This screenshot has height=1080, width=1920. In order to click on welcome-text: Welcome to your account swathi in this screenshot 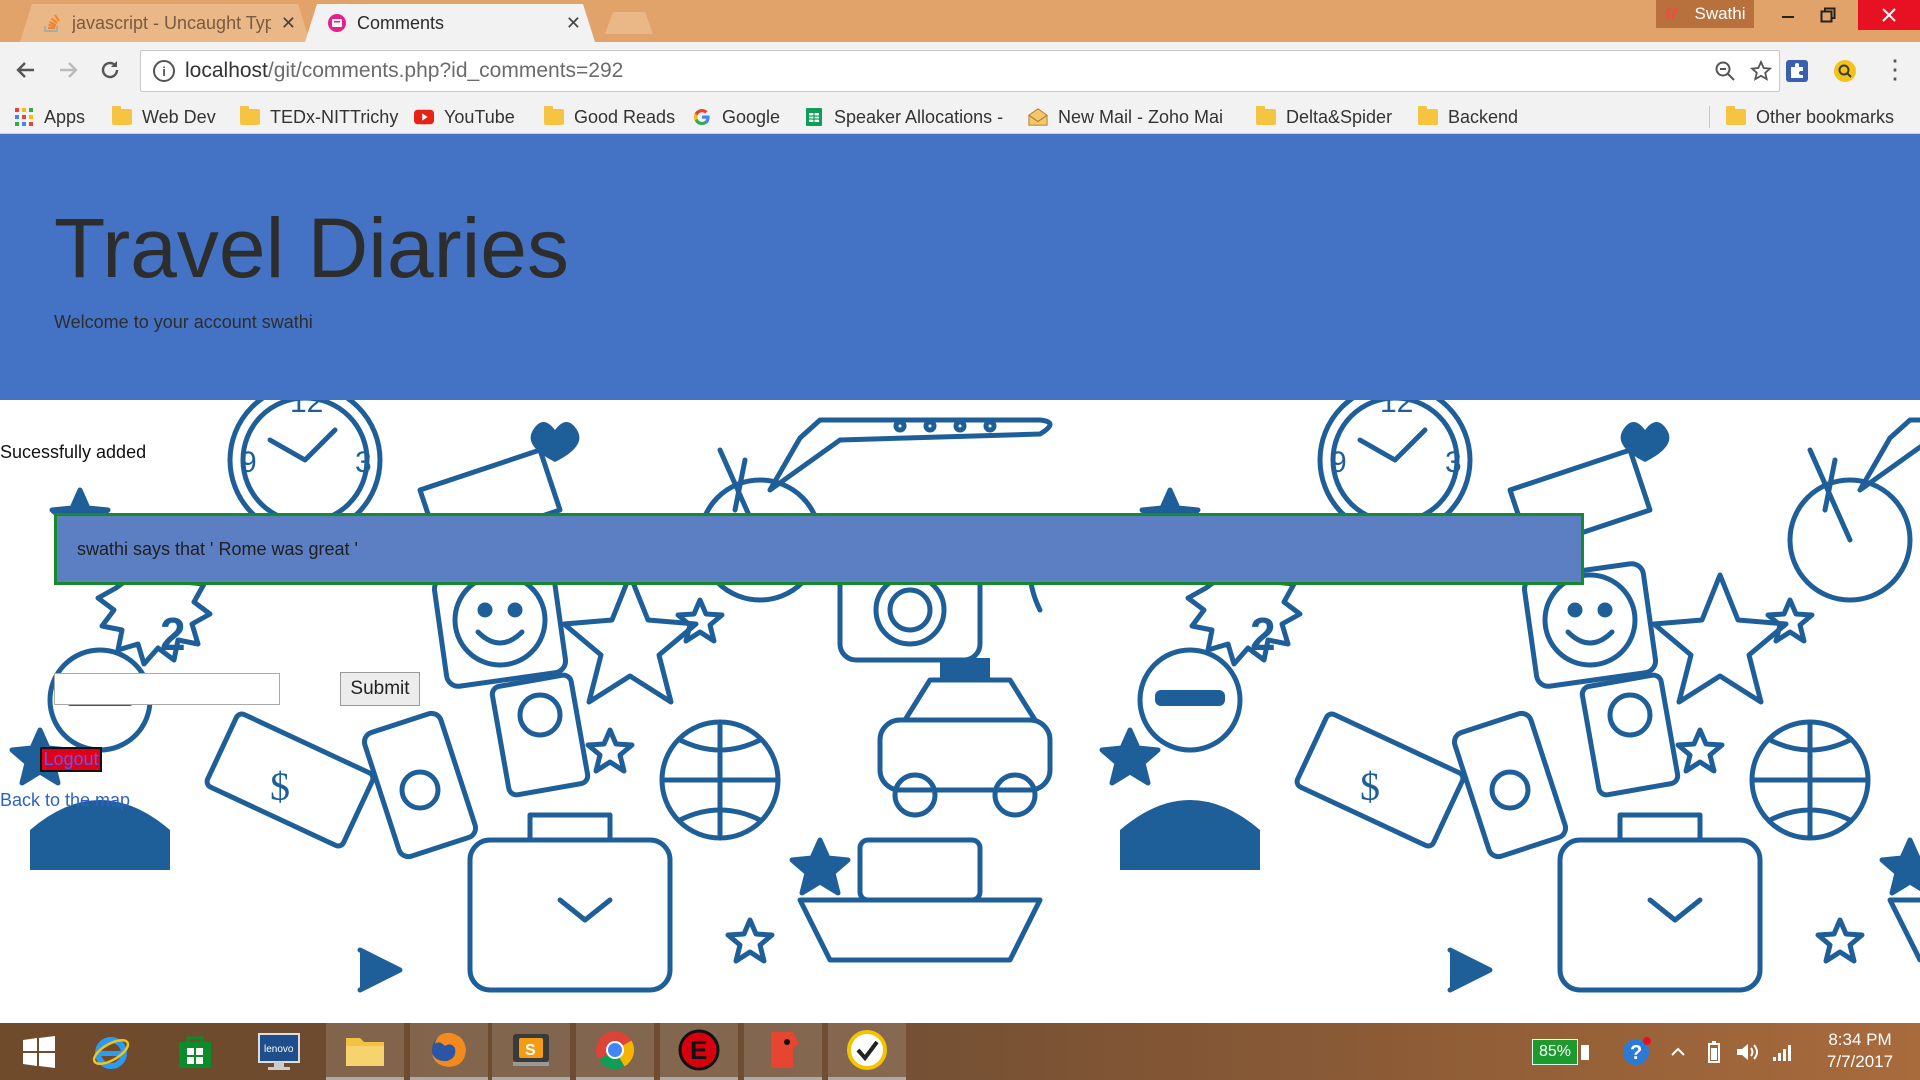, I will do `click(183, 322)`.